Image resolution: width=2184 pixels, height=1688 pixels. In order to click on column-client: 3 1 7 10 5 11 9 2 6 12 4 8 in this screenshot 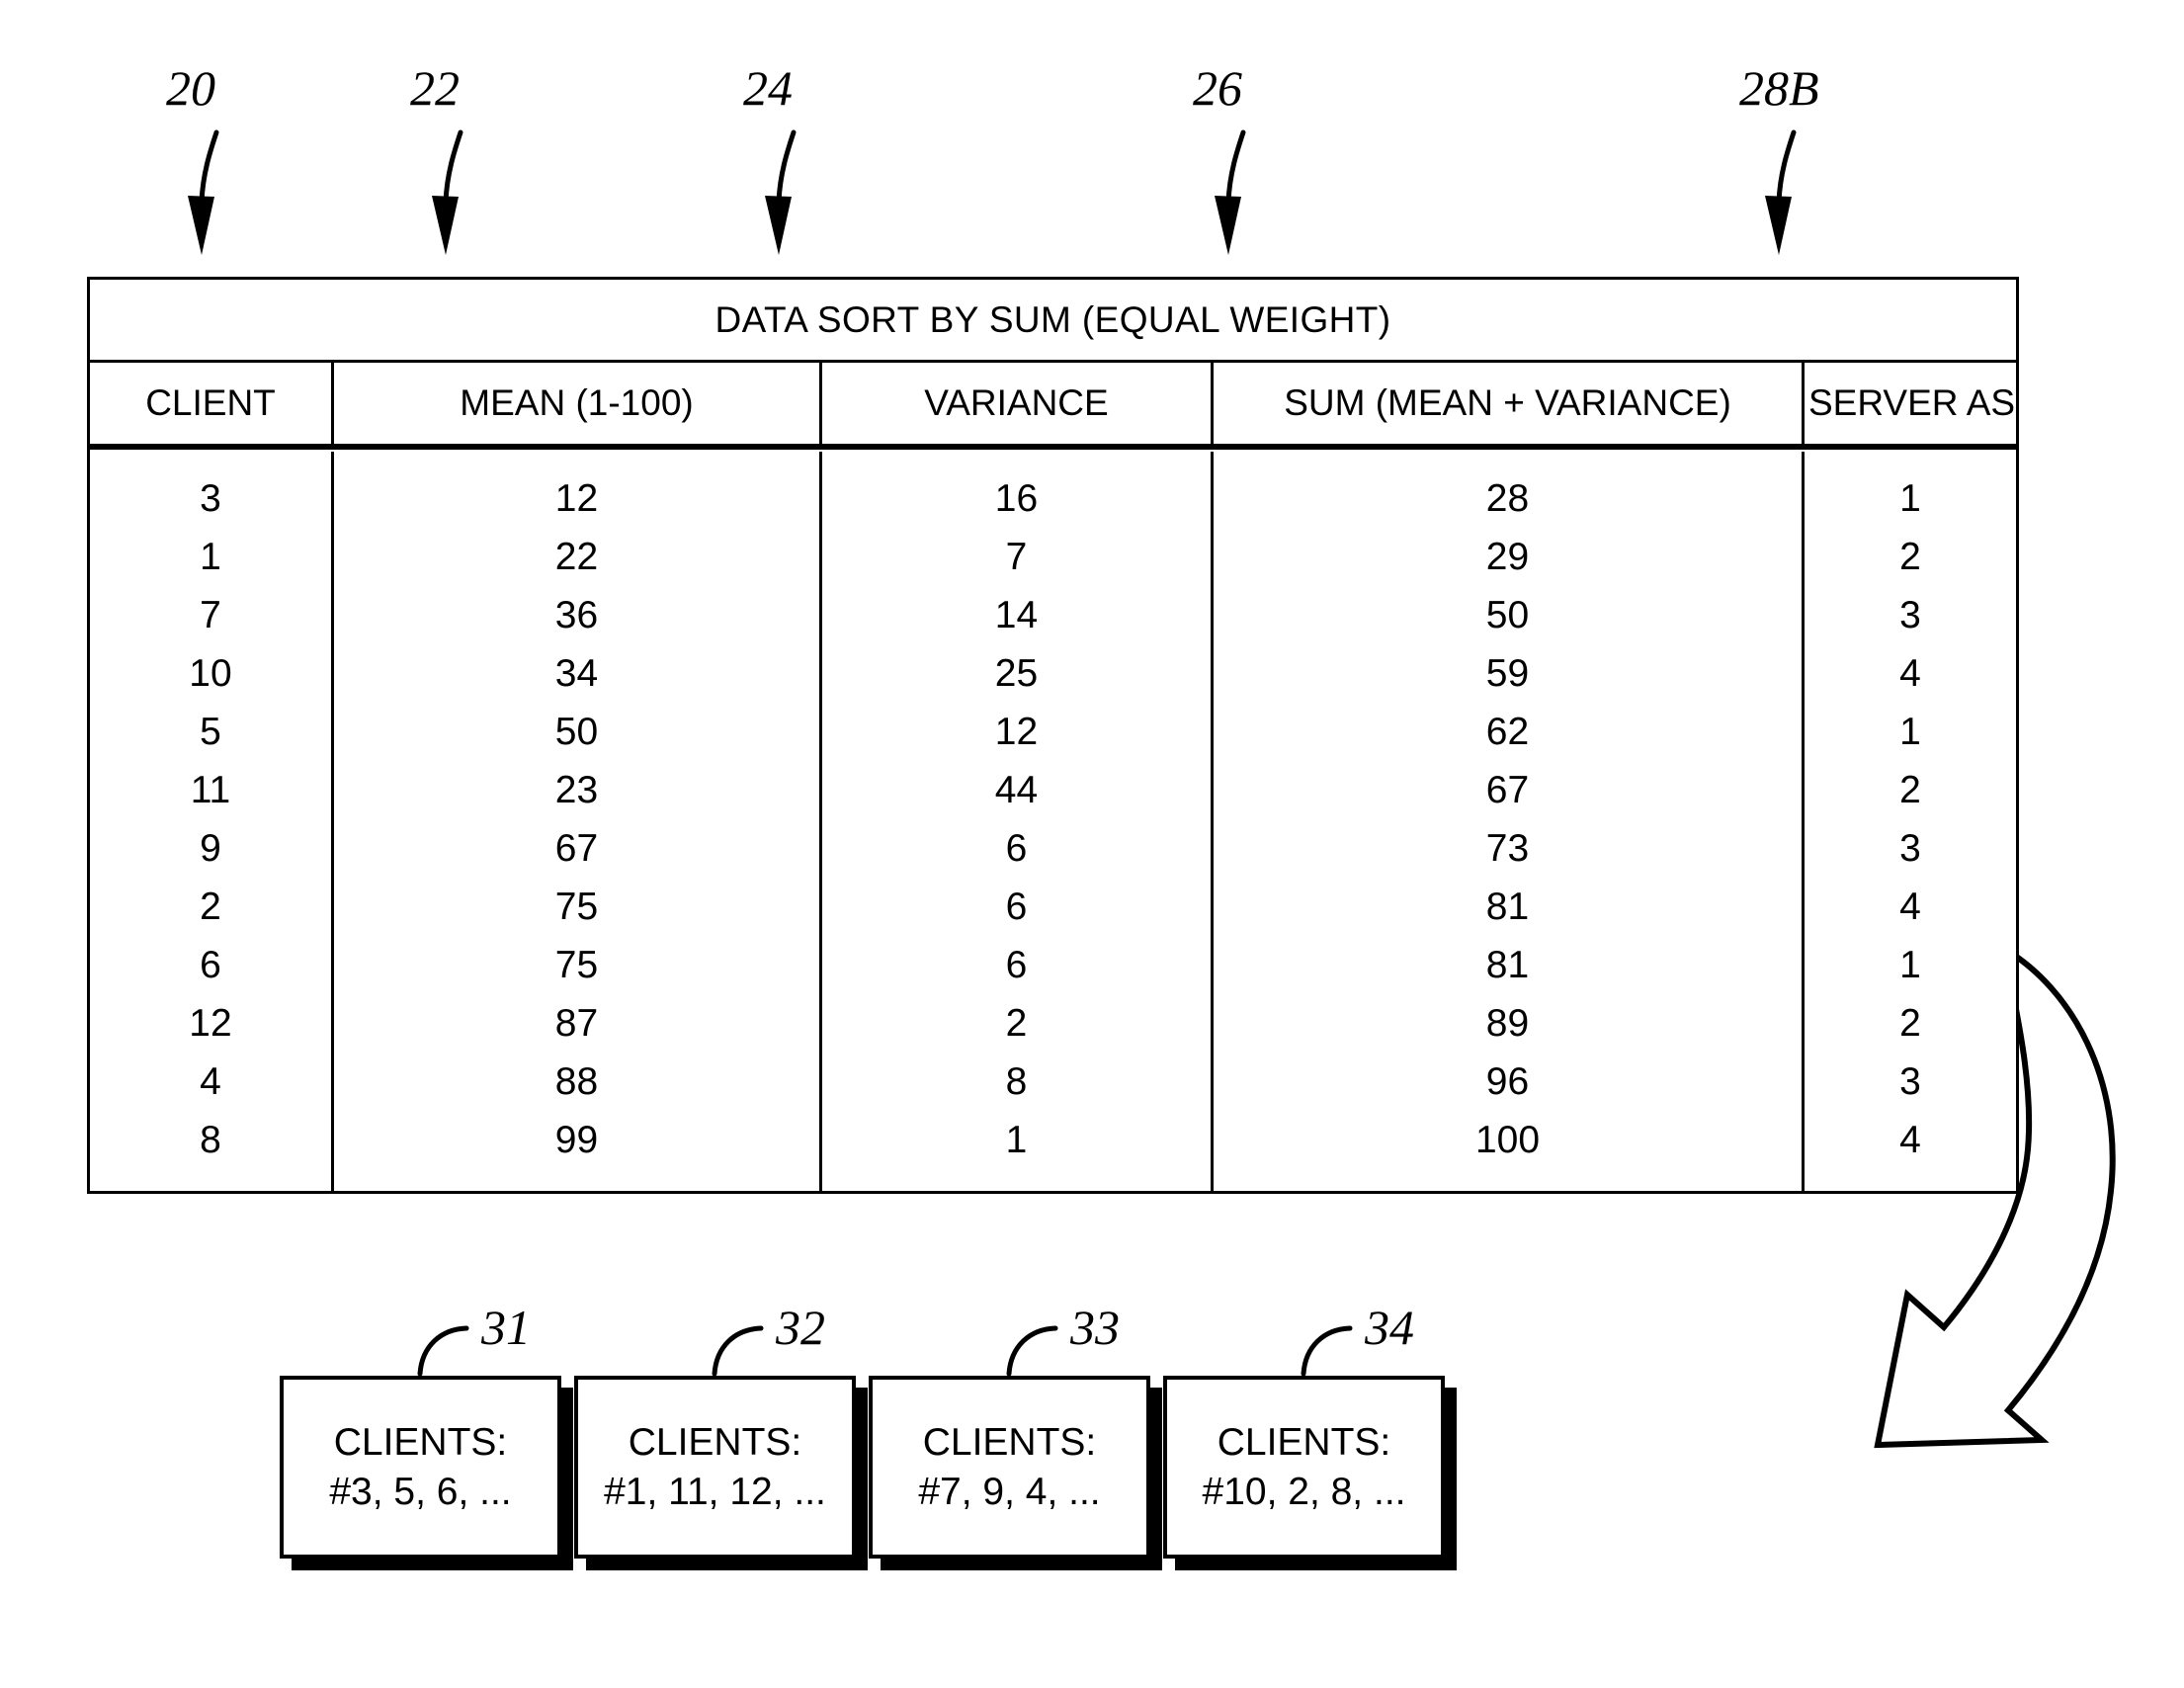, I will do `click(212, 821)`.